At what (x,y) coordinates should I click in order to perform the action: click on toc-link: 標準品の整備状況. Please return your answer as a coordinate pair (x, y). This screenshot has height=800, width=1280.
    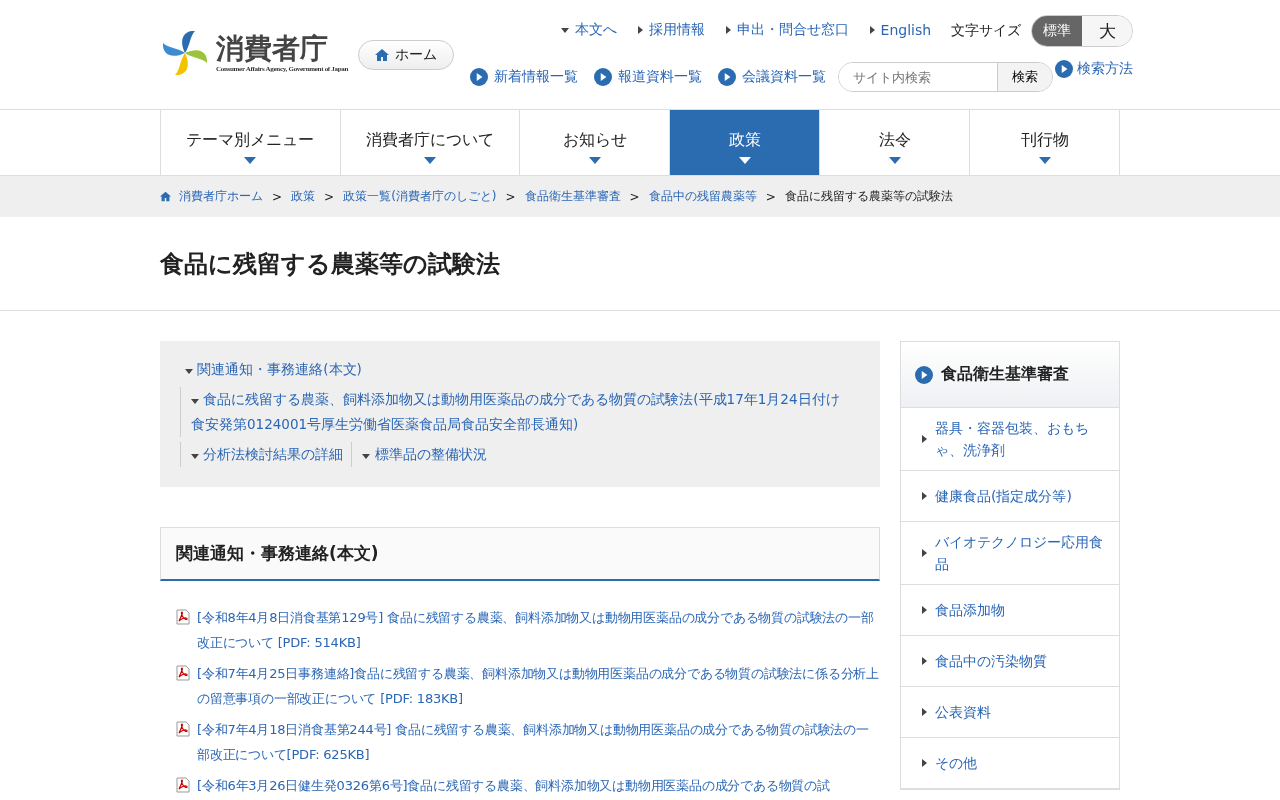
    Looking at the image, I should click on (424, 454).